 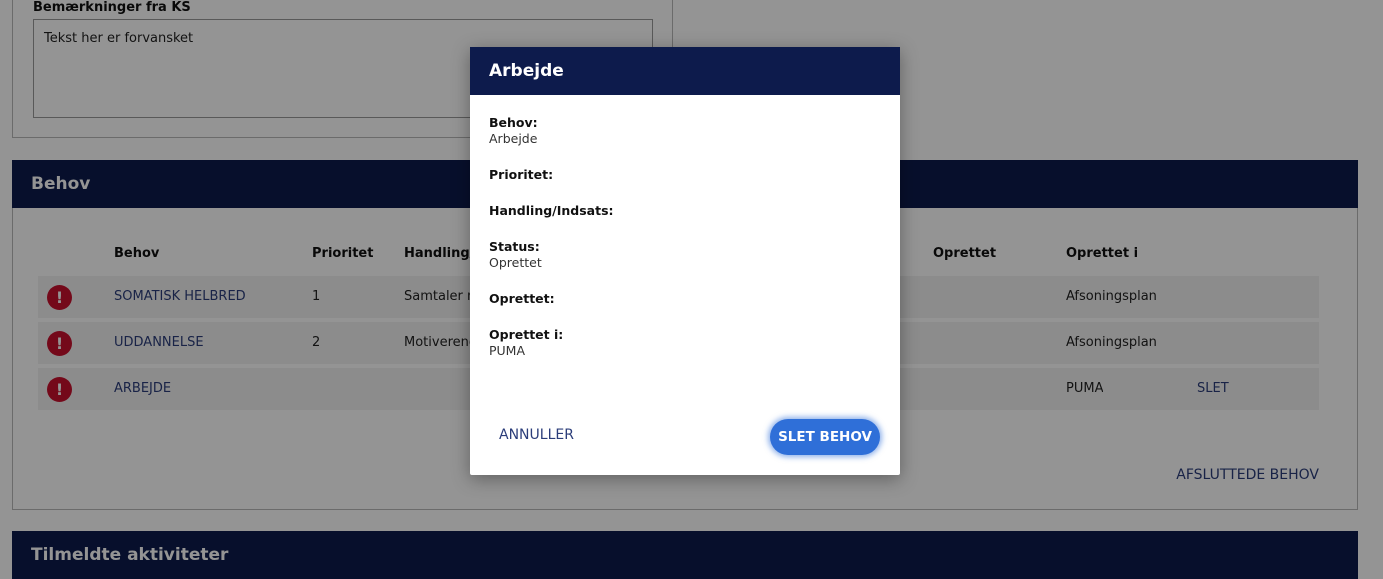 What do you see at coordinates (526, 334) in the screenshot?
I see `field-label: Oprettet i:` at bounding box center [526, 334].